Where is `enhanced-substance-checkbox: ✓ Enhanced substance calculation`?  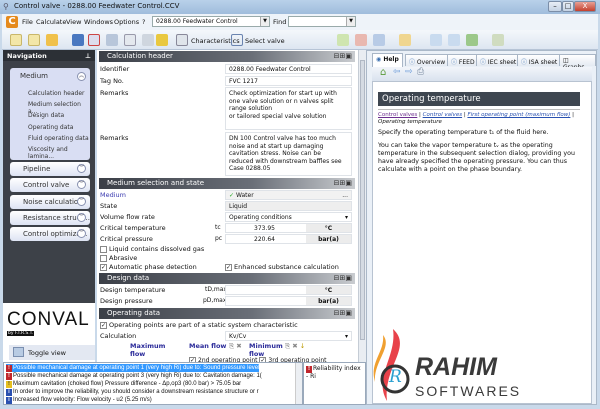
enhanced-substance-checkbox: ✓ Enhanced substance calculation is located at coordinates (282, 267).